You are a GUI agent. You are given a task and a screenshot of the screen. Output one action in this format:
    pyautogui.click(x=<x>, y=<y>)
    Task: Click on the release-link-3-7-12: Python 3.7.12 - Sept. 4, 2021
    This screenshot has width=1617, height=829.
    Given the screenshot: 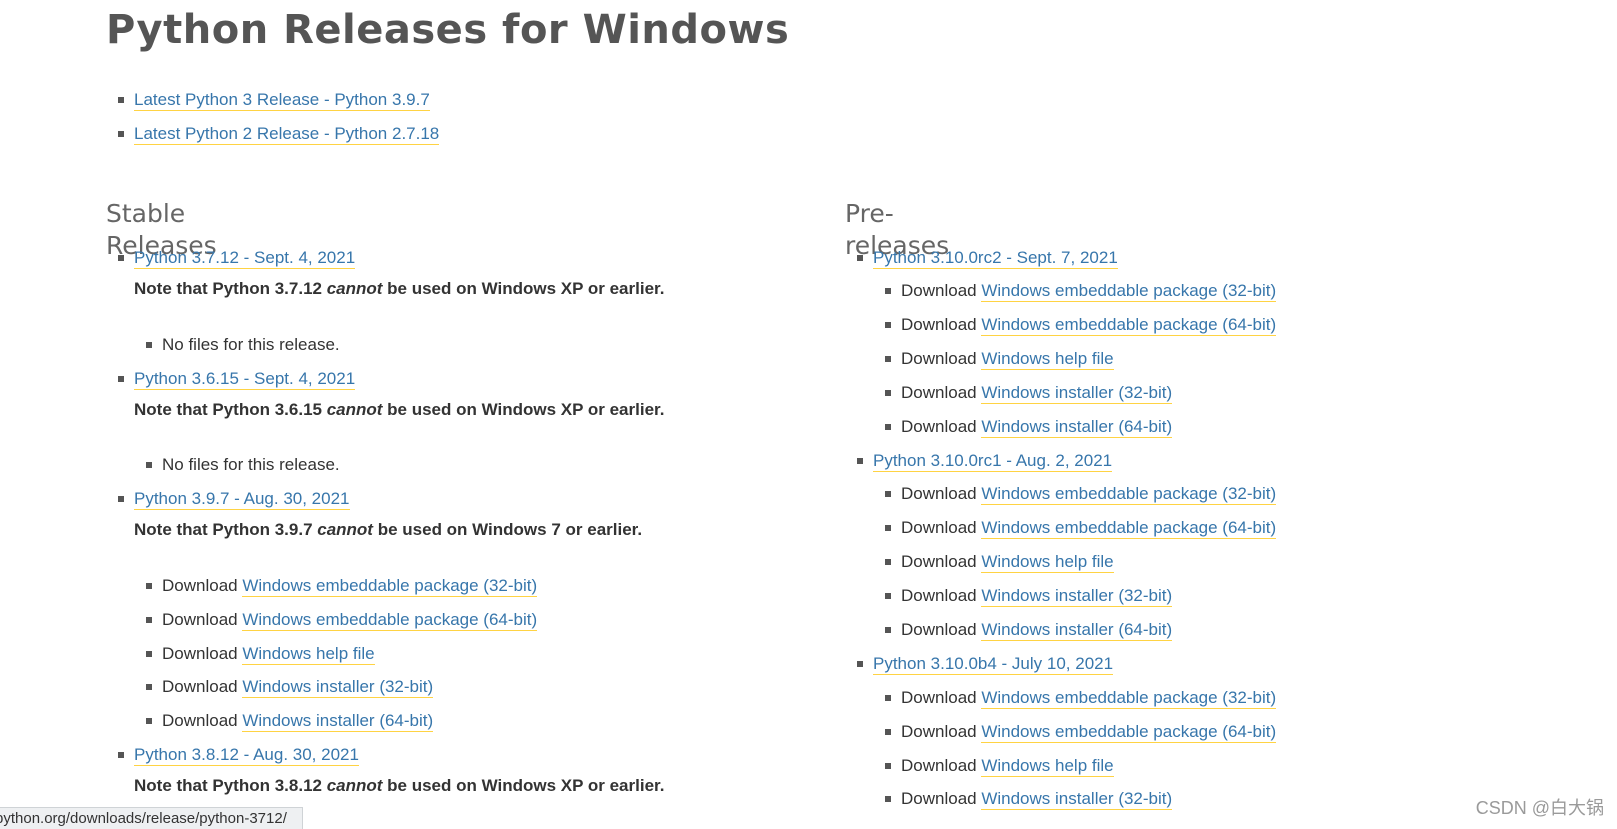 What is the action you would take?
    pyautogui.click(x=245, y=258)
    